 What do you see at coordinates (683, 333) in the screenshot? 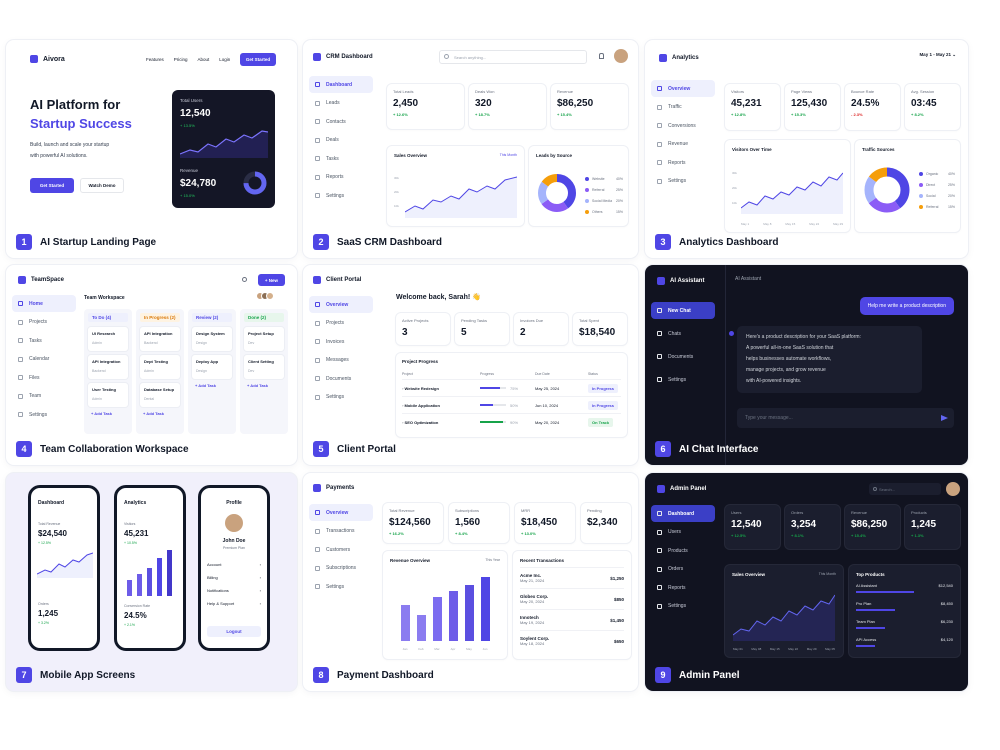
I see `sidebar-item-chats: Chats` at bounding box center [683, 333].